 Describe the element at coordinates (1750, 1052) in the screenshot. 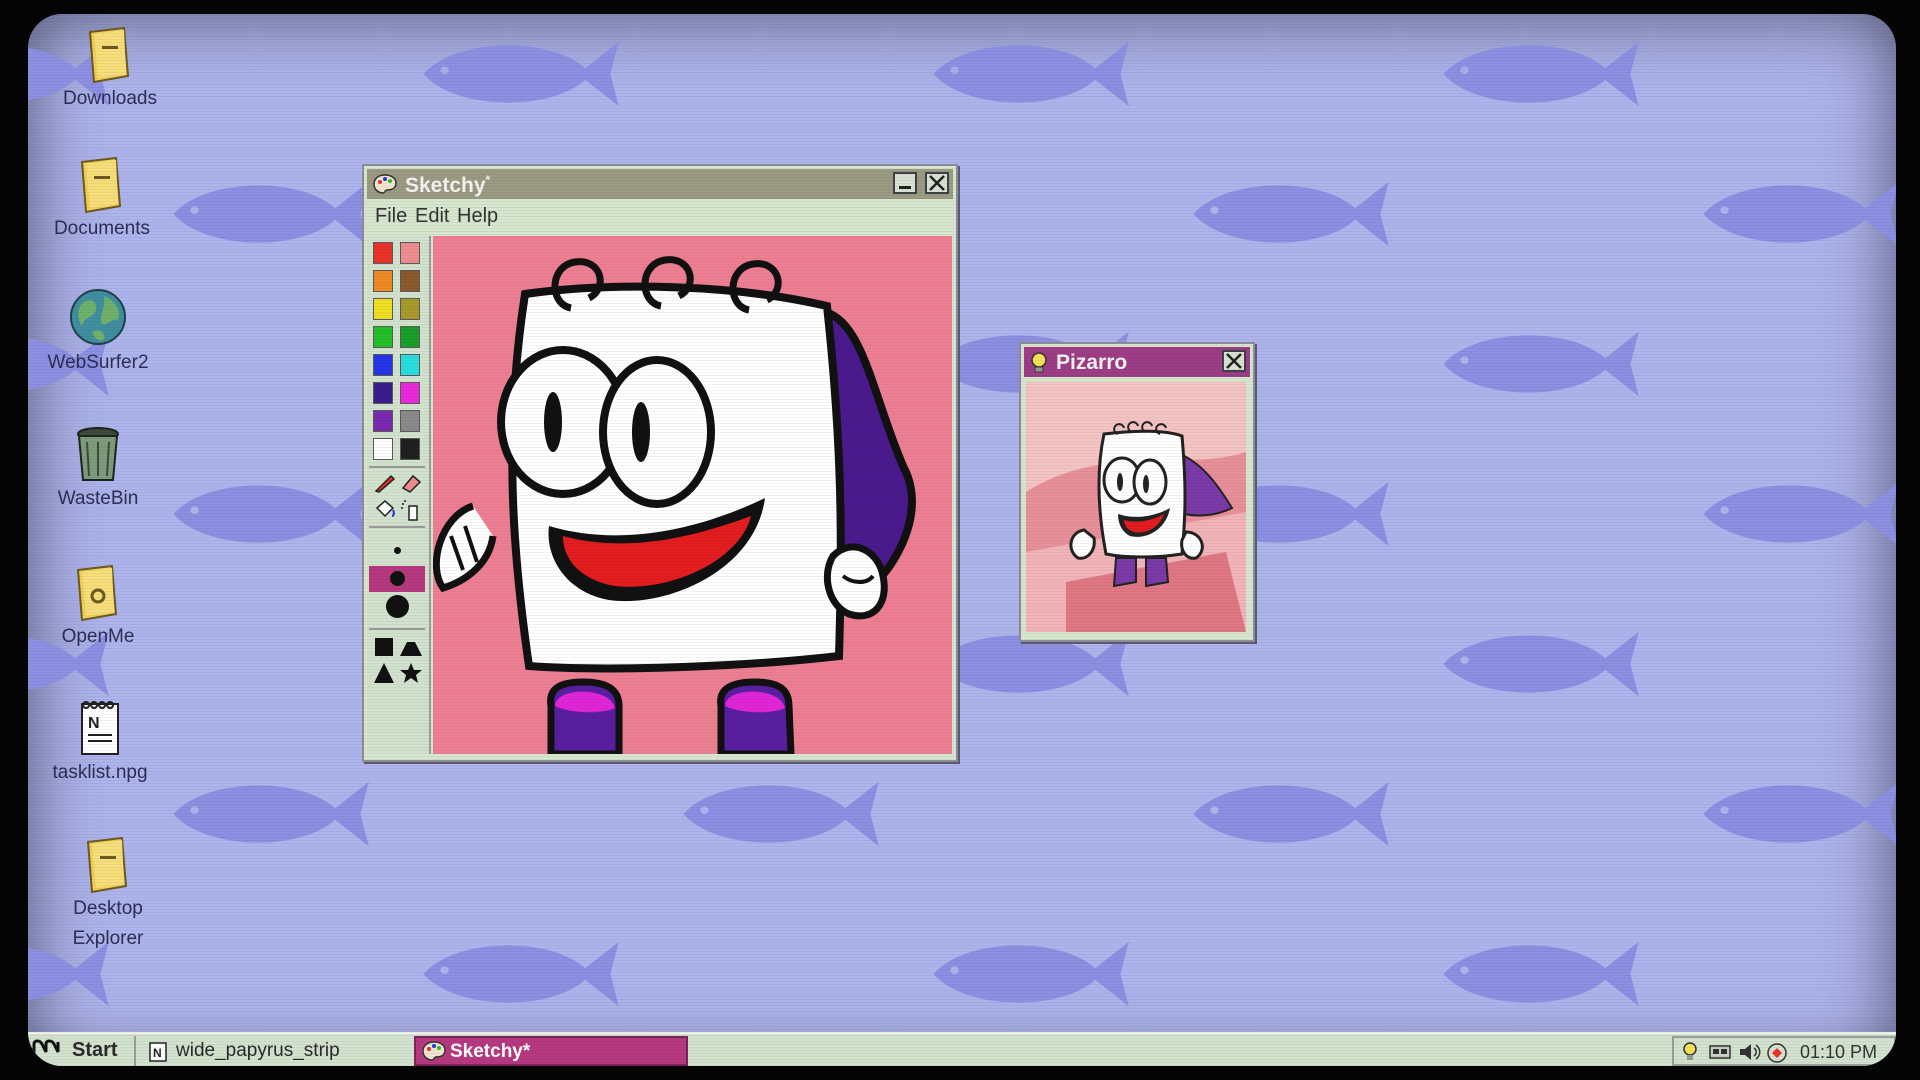

I see `speaker-icon` at that location.